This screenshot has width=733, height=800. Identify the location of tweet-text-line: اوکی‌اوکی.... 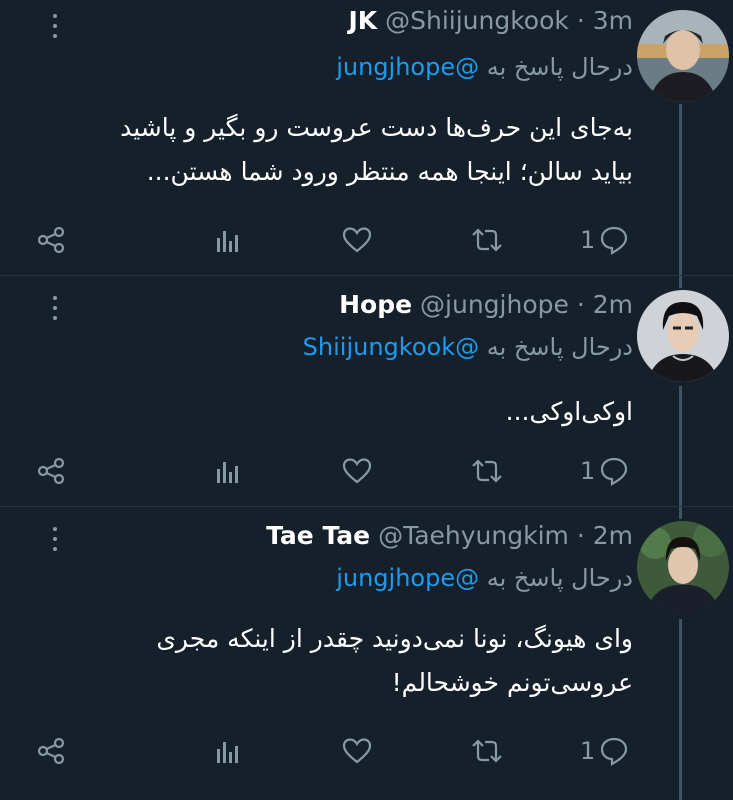
(569, 411).